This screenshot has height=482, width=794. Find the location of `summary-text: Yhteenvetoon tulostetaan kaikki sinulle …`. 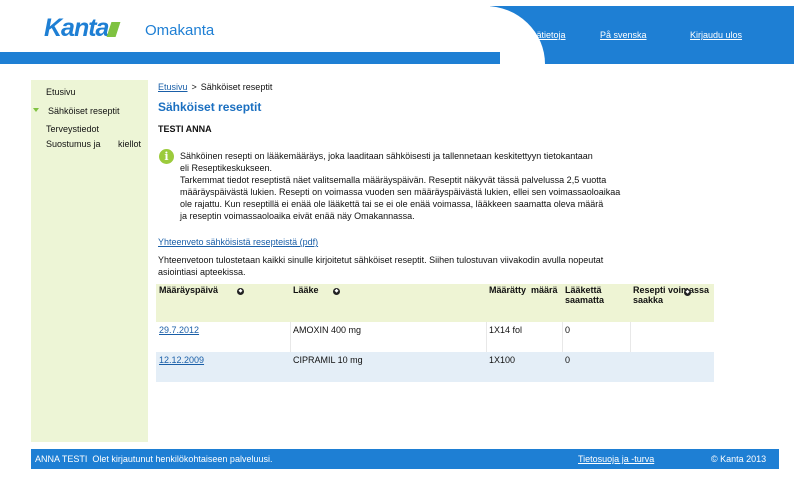

summary-text: Yhteenvetoon tulostetaan kaikki sinulle … is located at coordinates (418, 267).